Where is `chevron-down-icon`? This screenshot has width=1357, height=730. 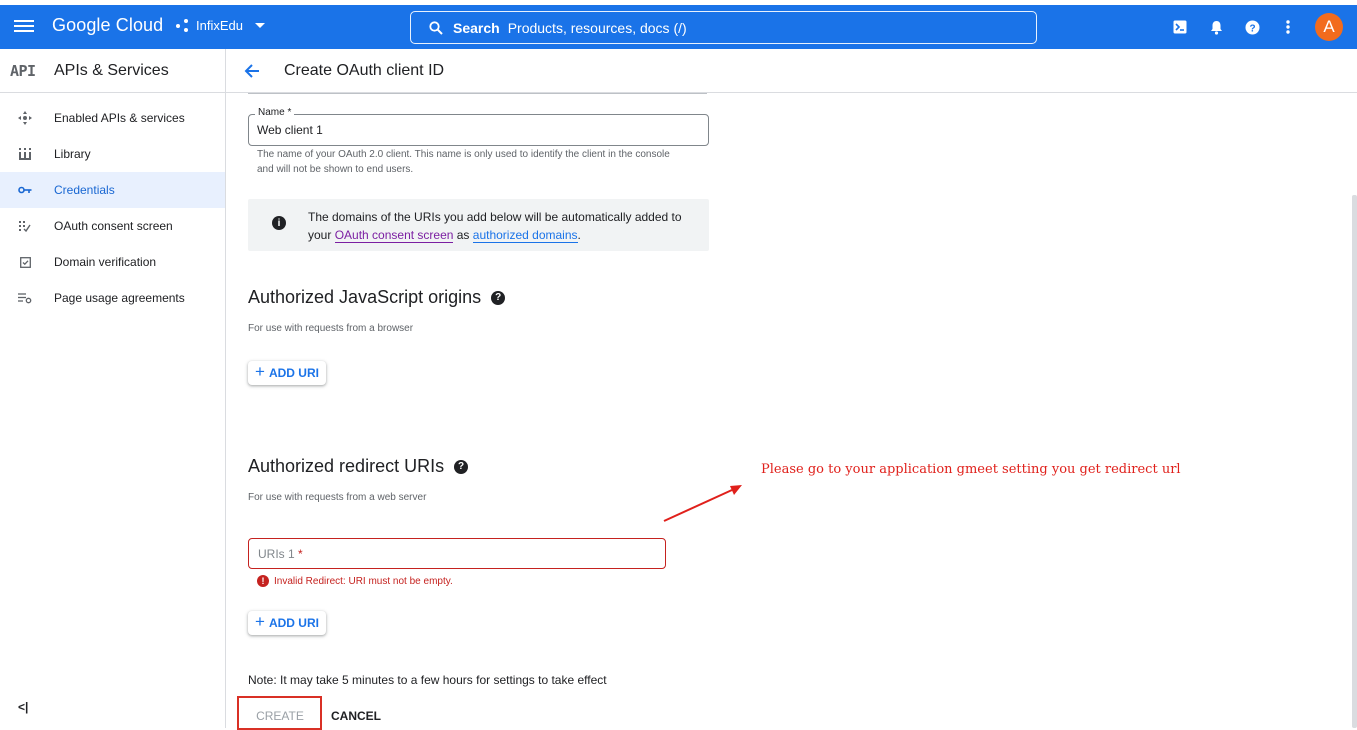
chevron-down-icon is located at coordinates (259, 25).